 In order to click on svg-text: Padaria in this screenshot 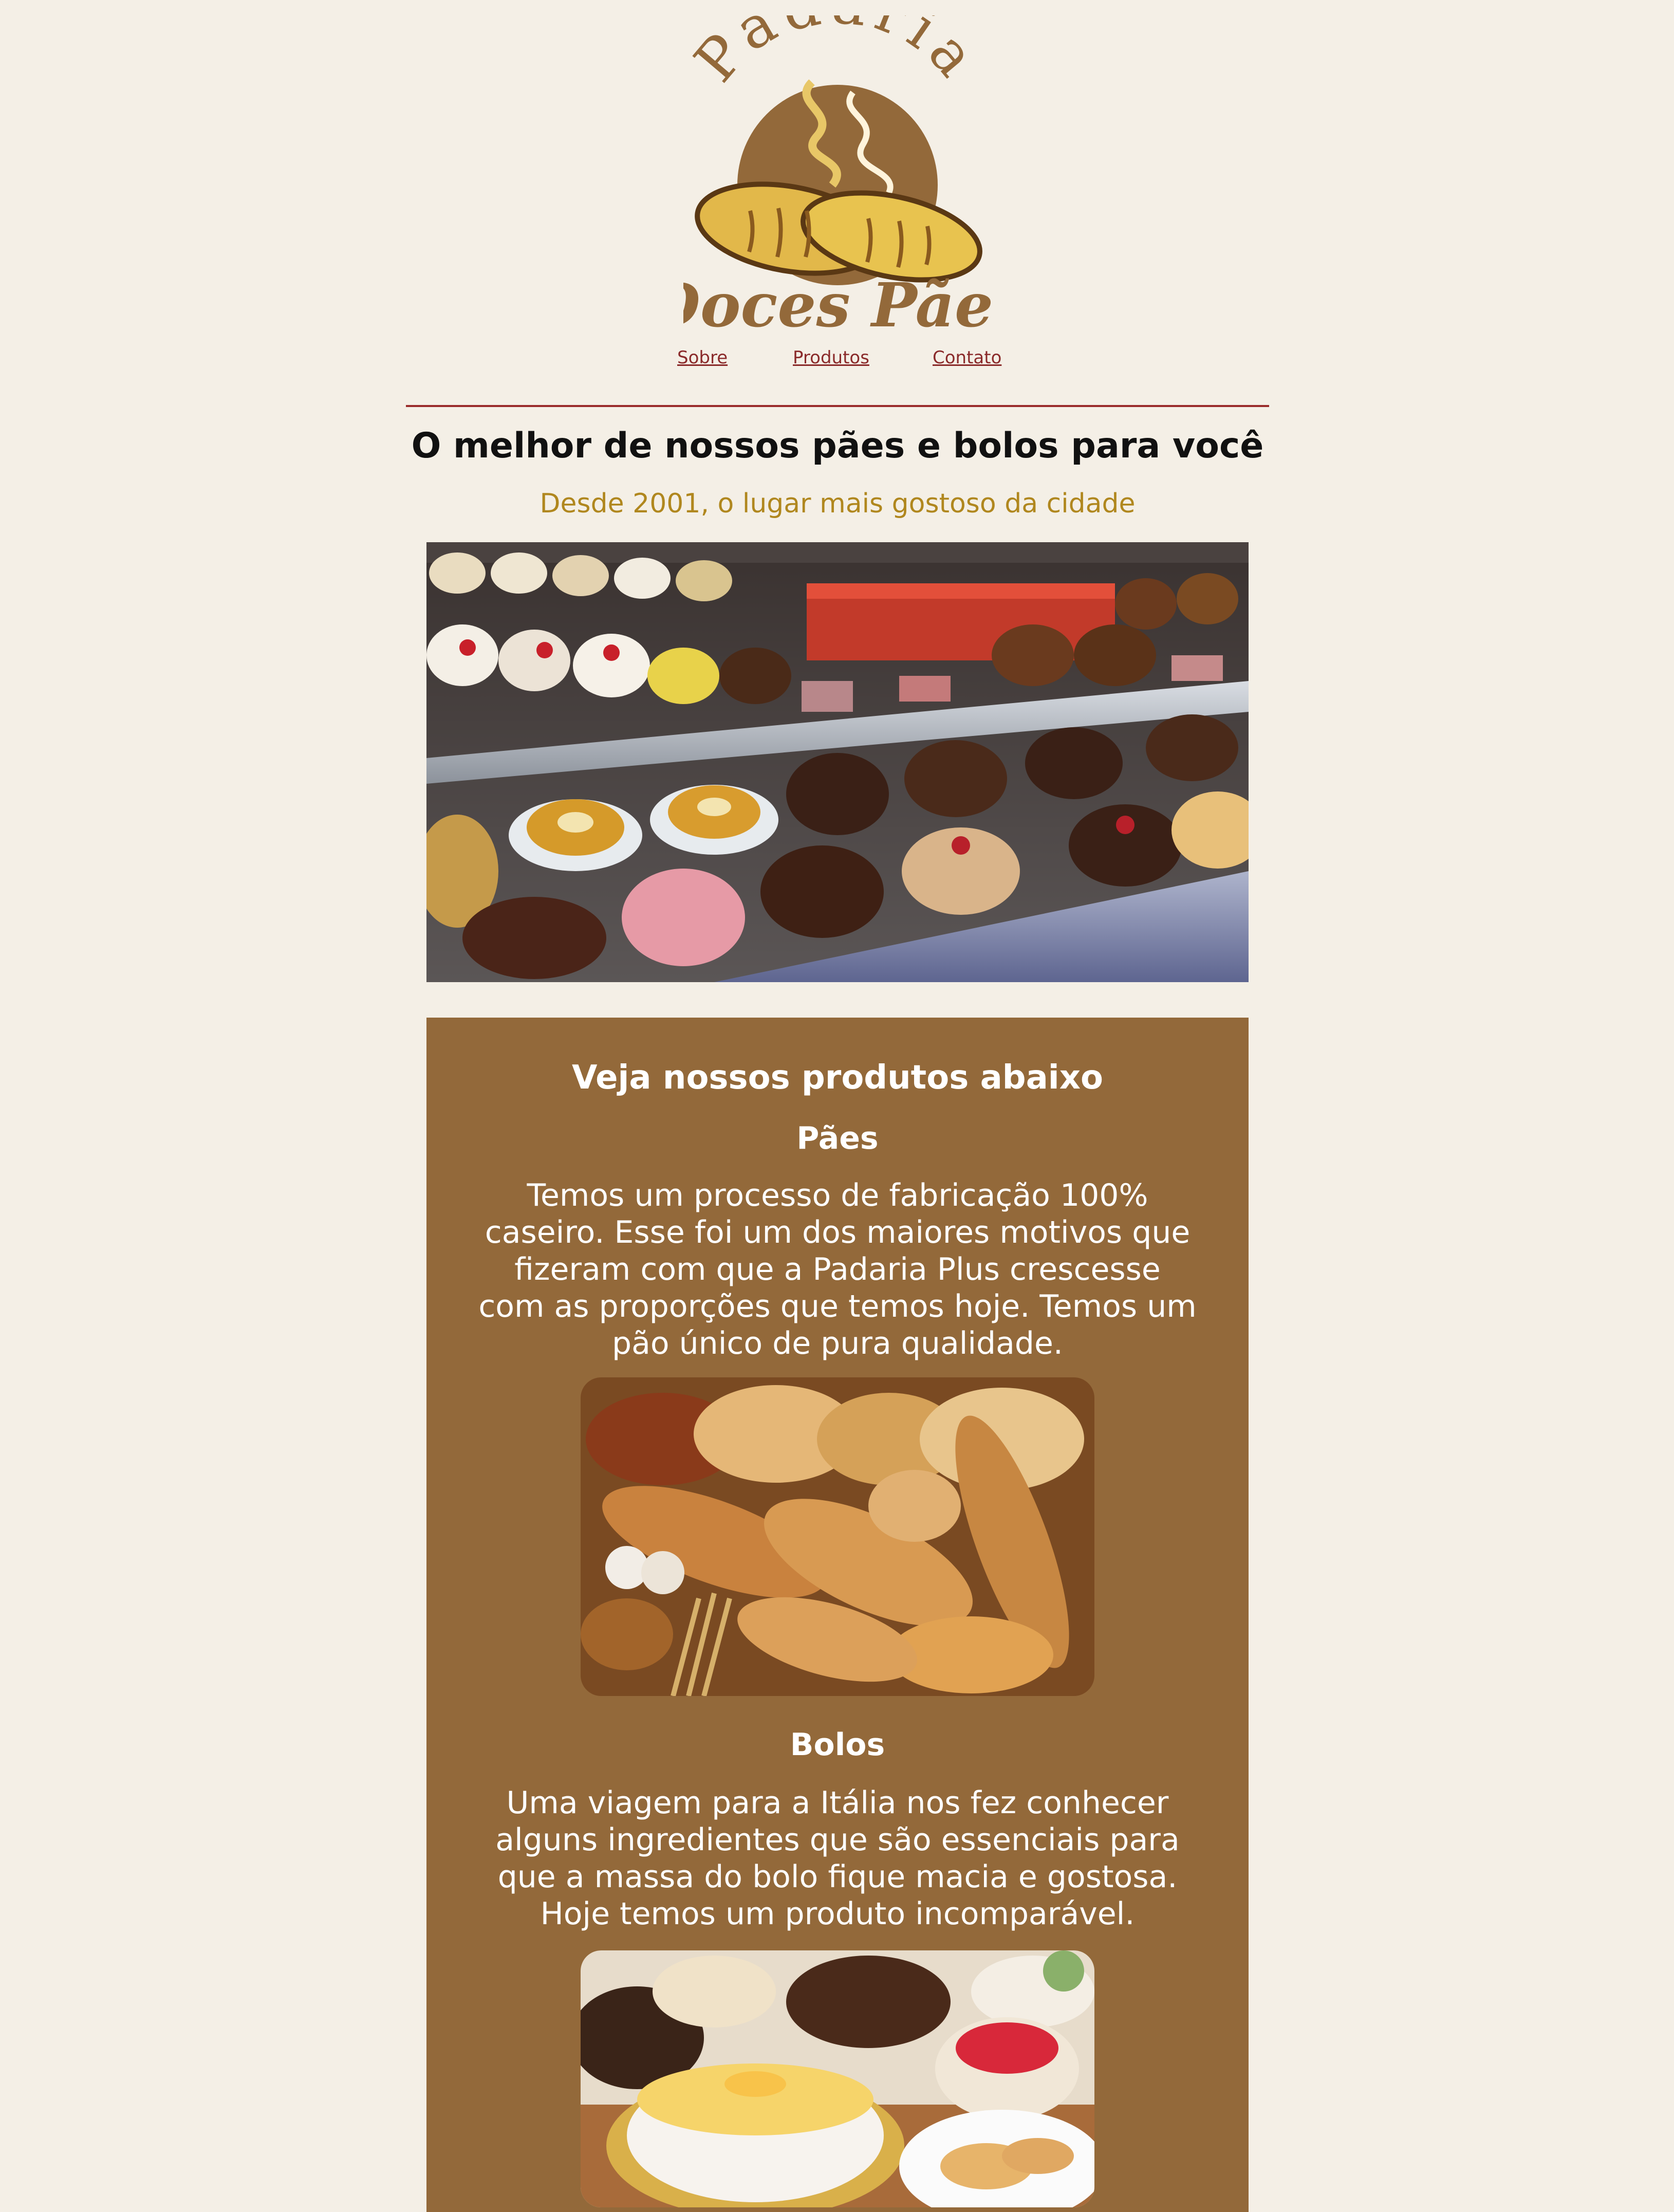, I will do `click(837, 55)`.